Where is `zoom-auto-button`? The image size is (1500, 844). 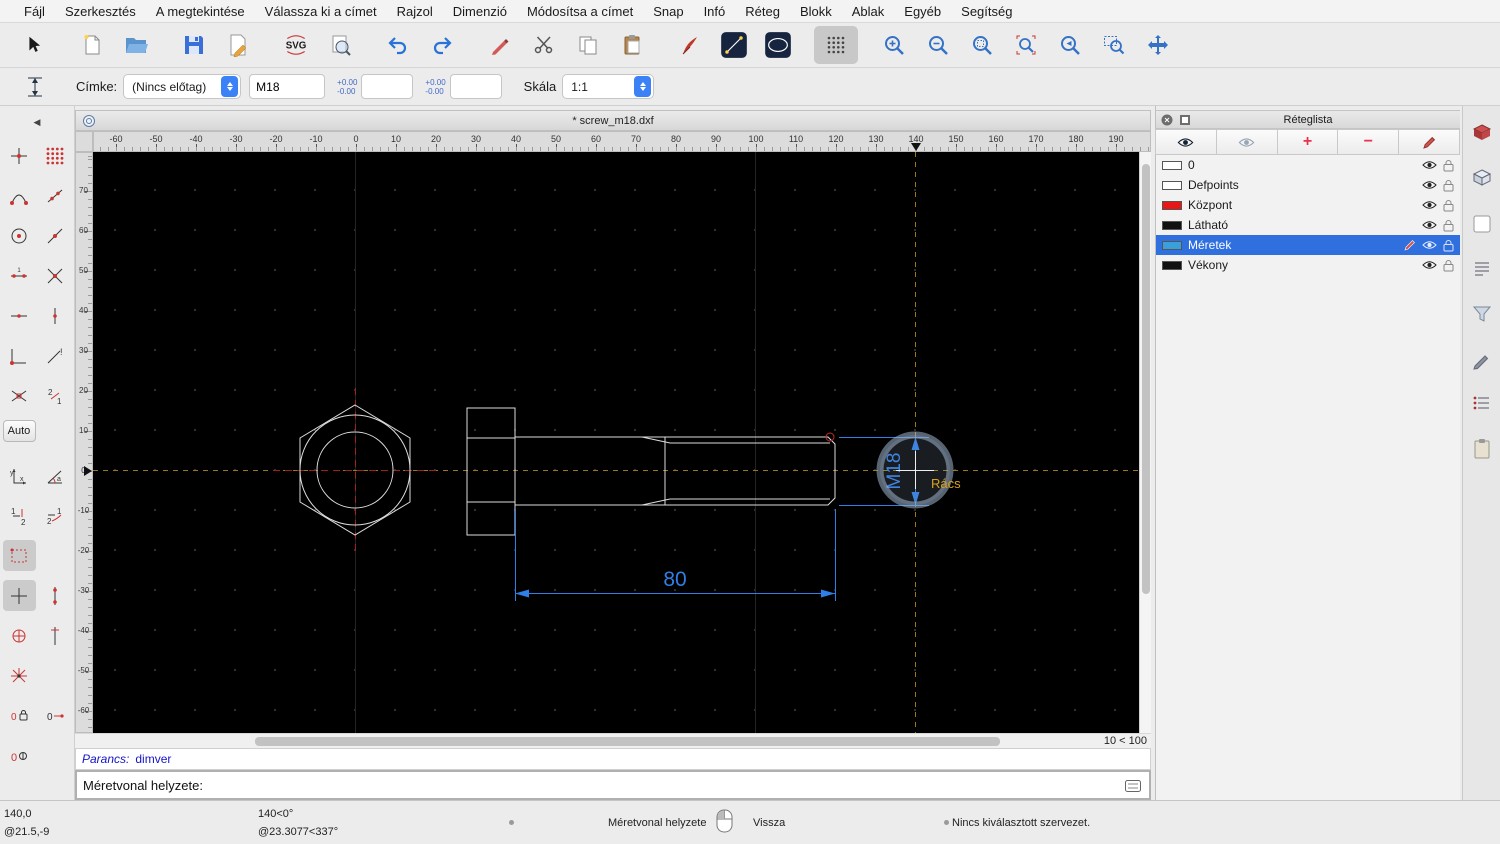
zoom-auto-button is located at coordinates (982, 45).